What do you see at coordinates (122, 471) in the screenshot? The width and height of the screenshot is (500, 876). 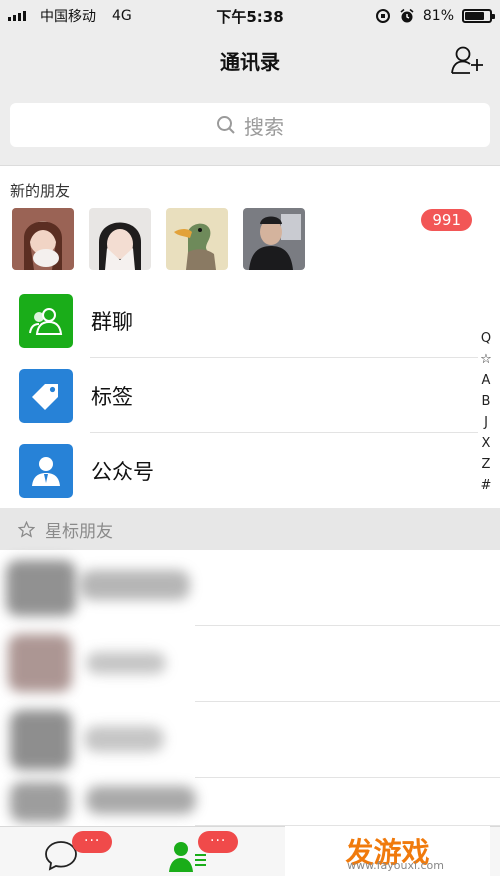 I see `menu-label-official-accounts: 公众号` at bounding box center [122, 471].